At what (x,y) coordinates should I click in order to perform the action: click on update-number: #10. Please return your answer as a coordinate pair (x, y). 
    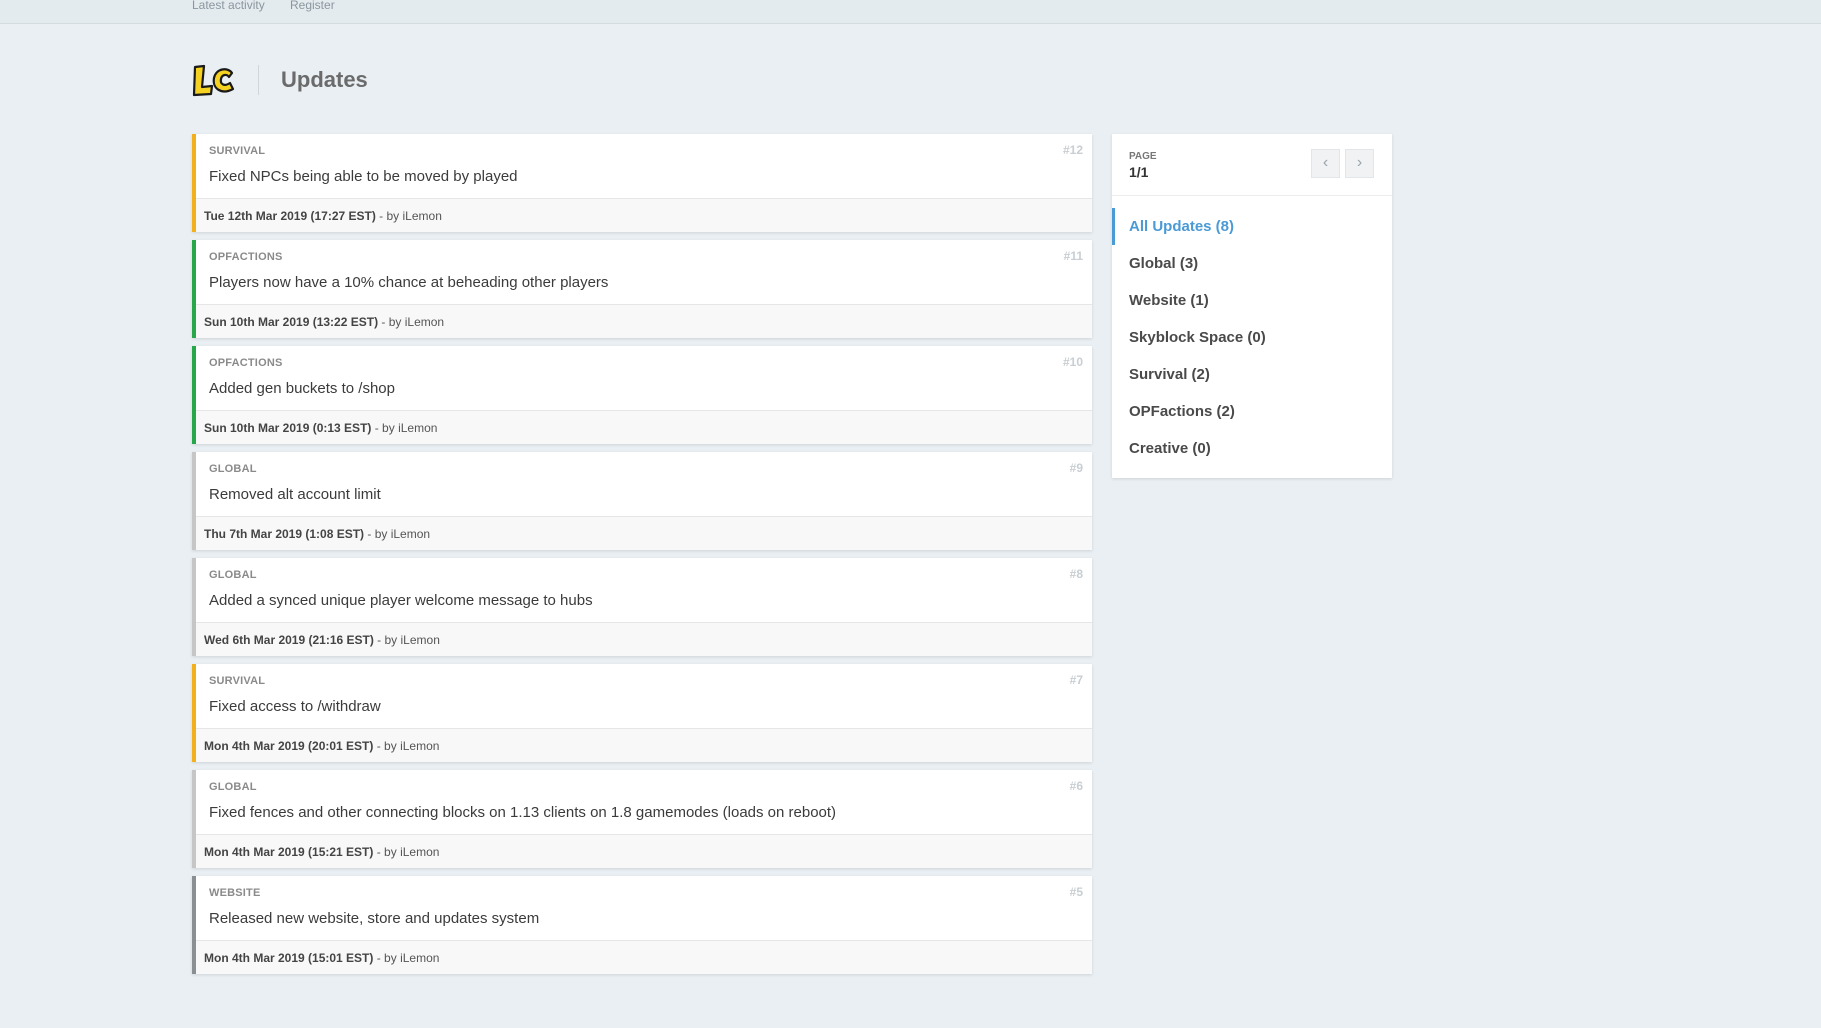
    Looking at the image, I should click on (1072, 362).